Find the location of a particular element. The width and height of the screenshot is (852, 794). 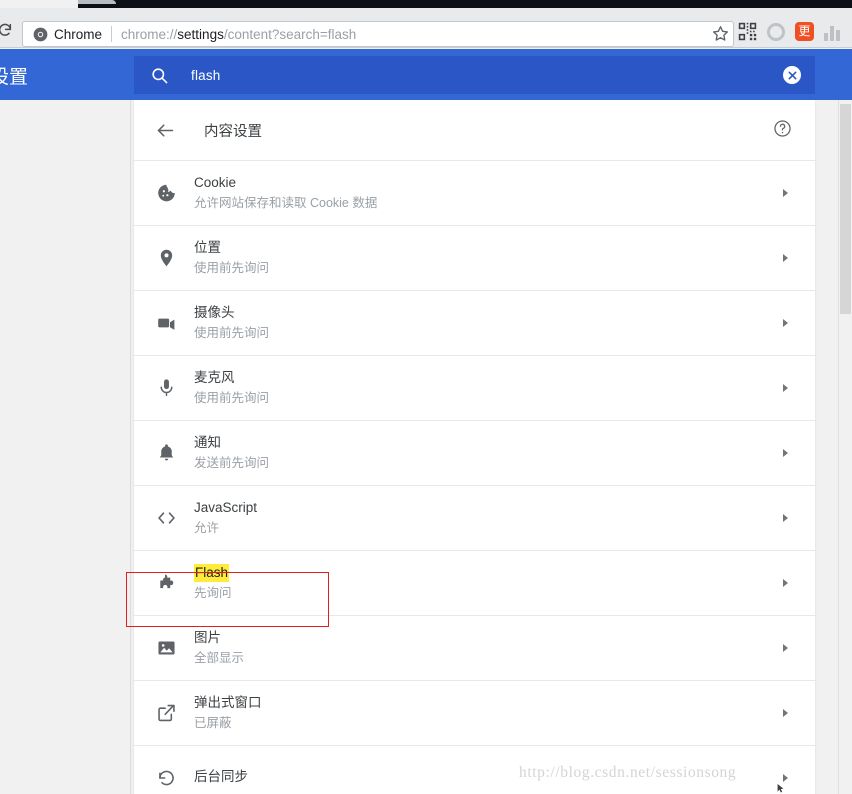

orange-extension-icon: 更 is located at coordinates (804, 31).